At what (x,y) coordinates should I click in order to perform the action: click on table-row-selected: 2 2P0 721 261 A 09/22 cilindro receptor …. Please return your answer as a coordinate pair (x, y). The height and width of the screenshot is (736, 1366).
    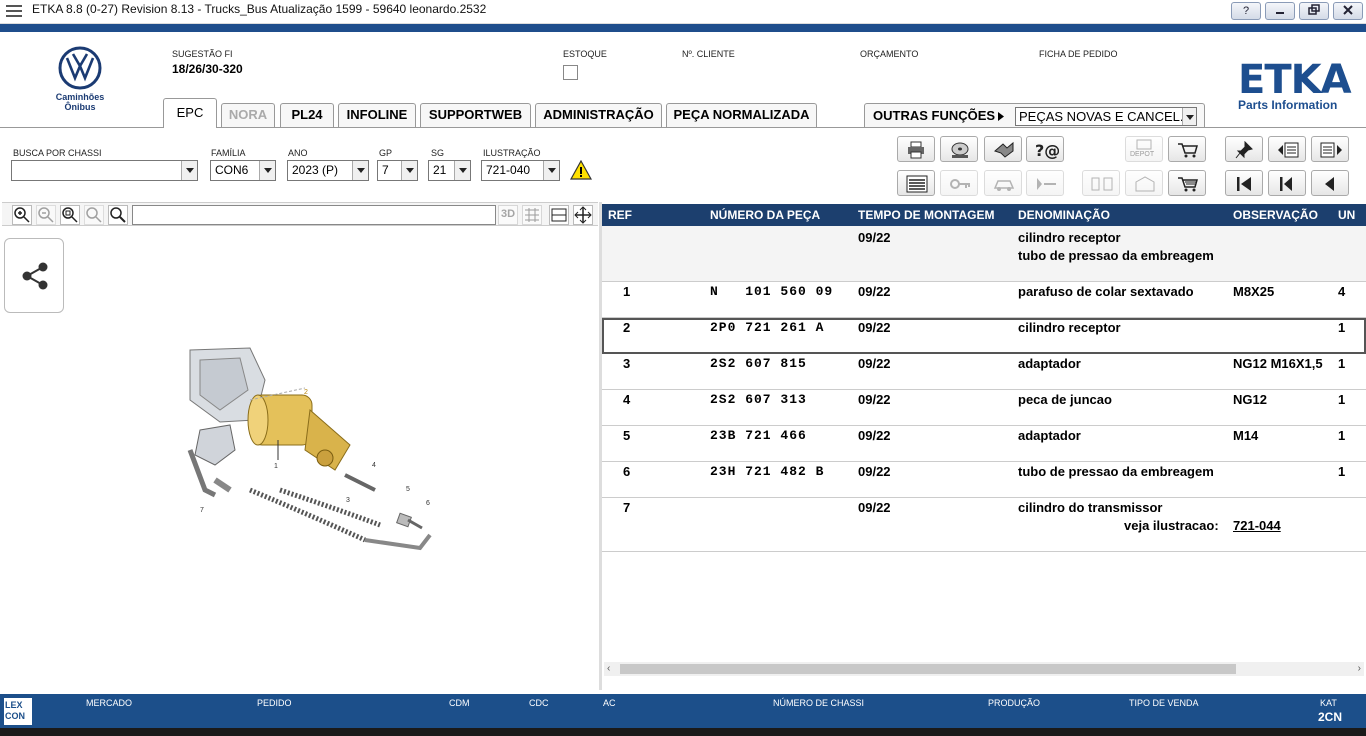
    Looking at the image, I should click on (984, 336).